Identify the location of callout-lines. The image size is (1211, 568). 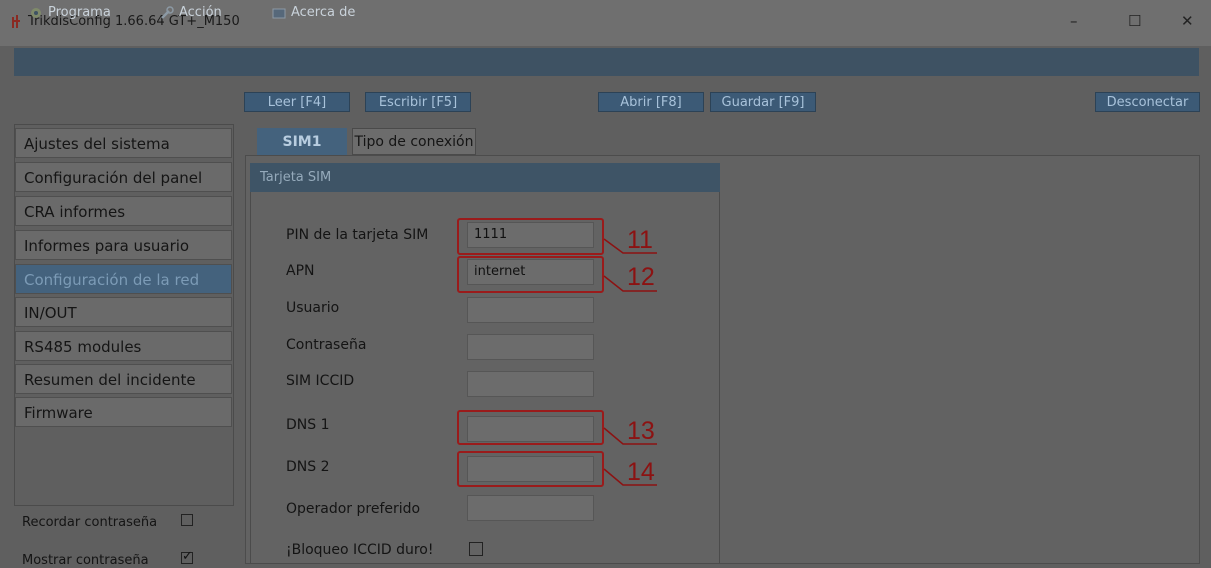
(630, 362).